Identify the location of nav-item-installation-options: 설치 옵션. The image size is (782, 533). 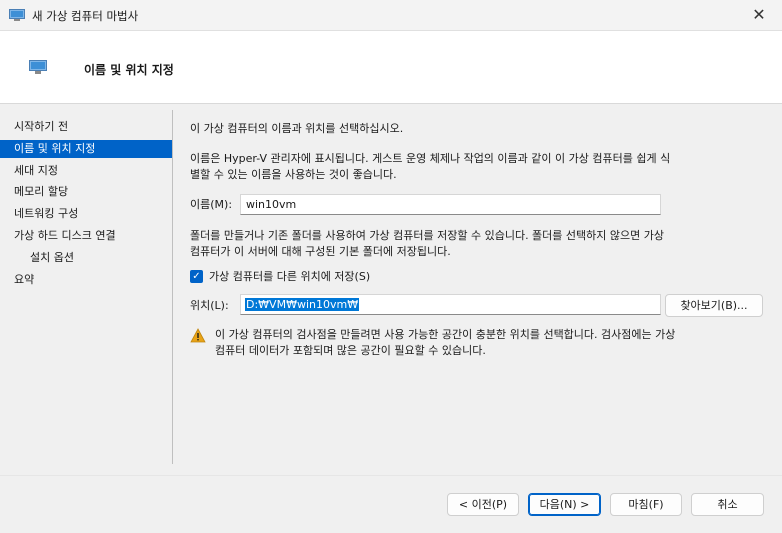
(86, 258).